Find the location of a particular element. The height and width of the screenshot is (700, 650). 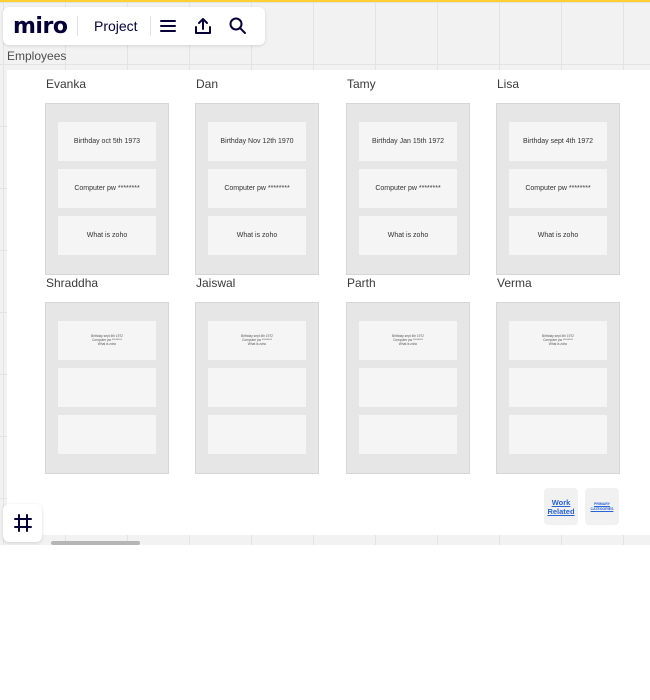

work-related-sticky: Work Related is located at coordinates (561, 506).